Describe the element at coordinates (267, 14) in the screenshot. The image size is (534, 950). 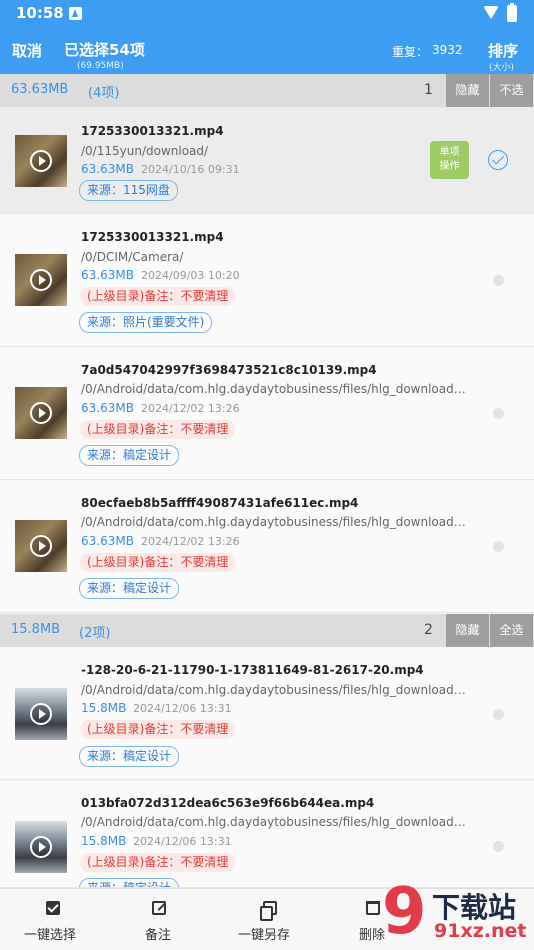
I see `status-bar: 10:58` at that location.